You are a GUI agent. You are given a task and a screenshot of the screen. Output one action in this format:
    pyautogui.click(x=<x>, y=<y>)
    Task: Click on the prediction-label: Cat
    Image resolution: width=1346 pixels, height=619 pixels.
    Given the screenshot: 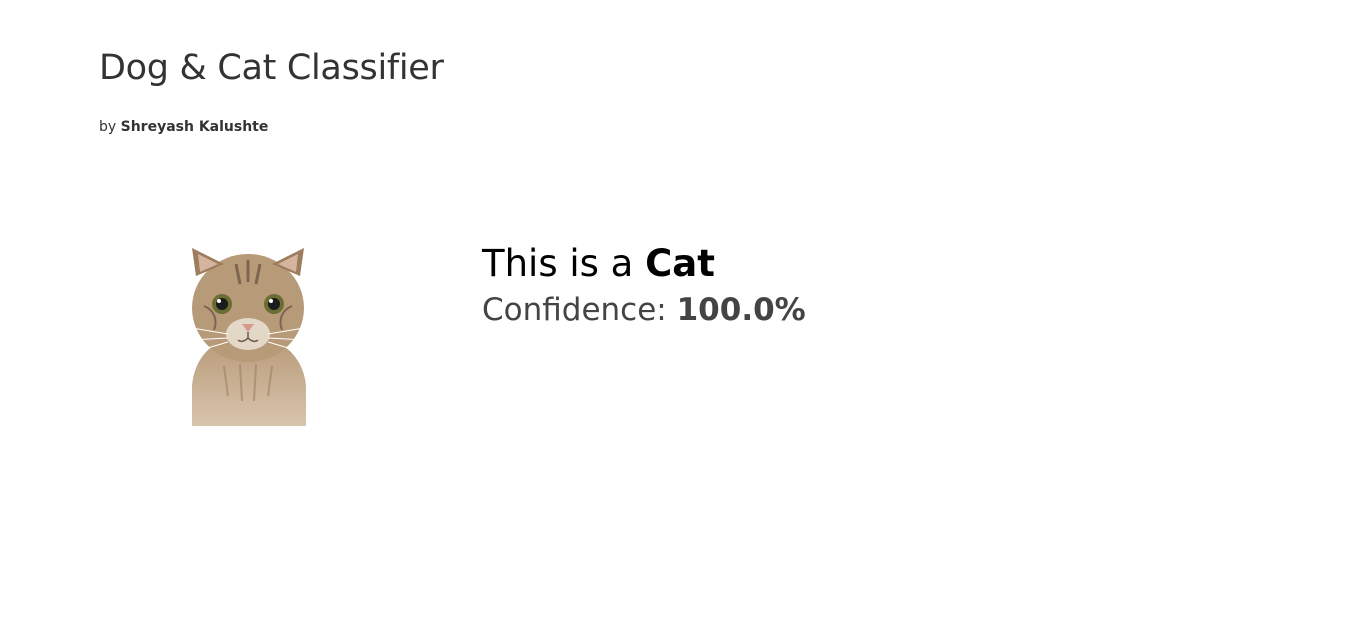 What is the action you would take?
    pyautogui.click(x=680, y=263)
    